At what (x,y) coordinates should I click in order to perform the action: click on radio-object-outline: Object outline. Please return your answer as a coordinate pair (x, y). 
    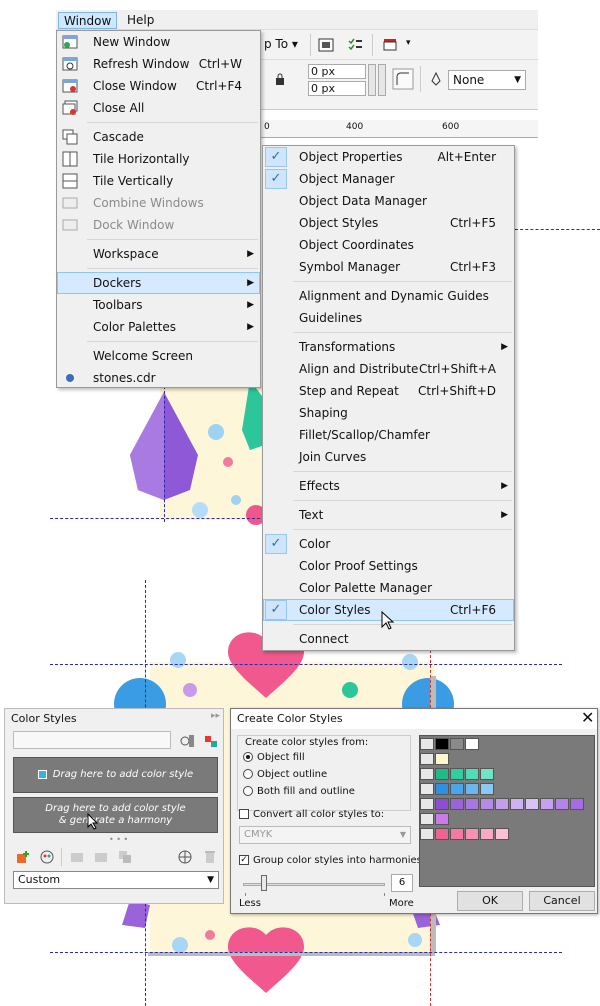
    Looking at the image, I should click on (285, 774).